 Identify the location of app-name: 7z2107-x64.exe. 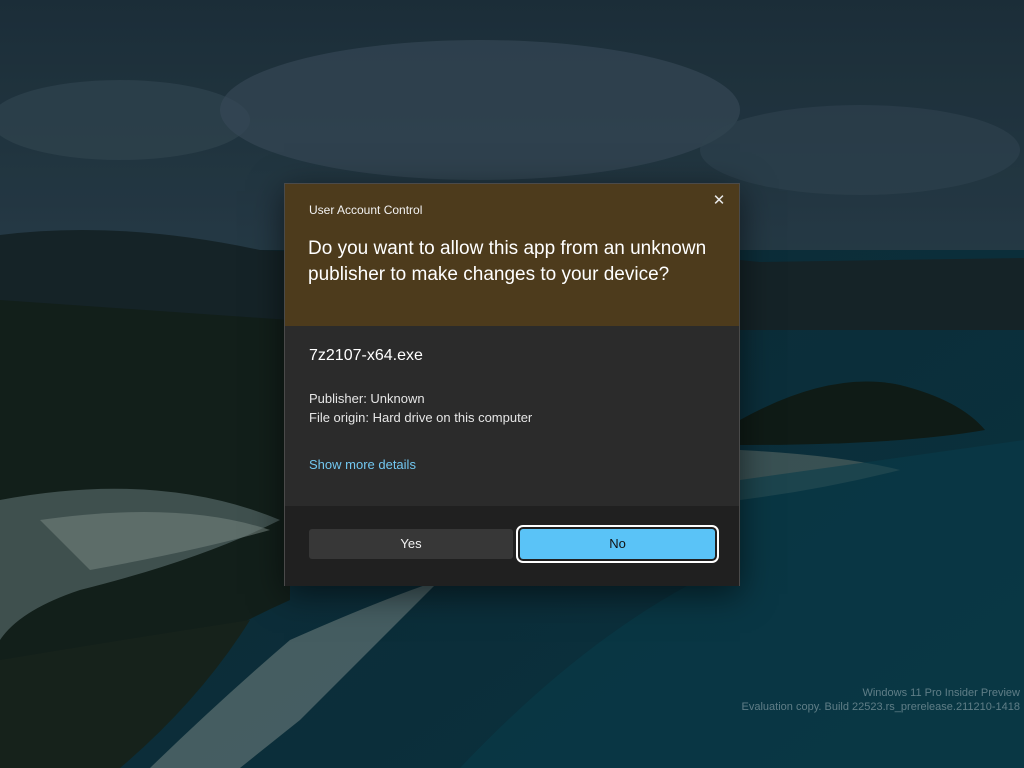
(366, 355).